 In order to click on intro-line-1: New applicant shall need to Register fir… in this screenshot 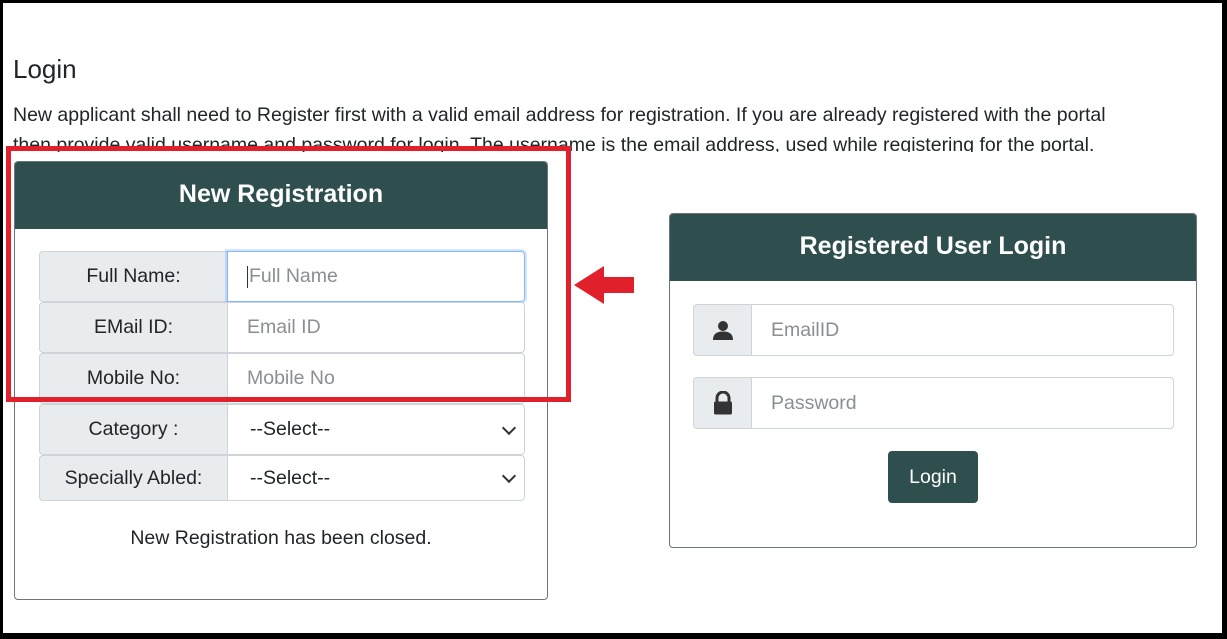, I will do `click(559, 115)`.